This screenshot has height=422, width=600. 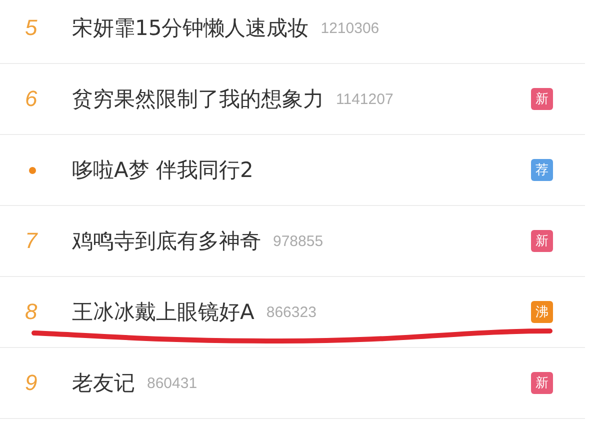 What do you see at coordinates (198, 99) in the screenshot?
I see `topic-title: 贫穷果然限制了我的想象力` at bounding box center [198, 99].